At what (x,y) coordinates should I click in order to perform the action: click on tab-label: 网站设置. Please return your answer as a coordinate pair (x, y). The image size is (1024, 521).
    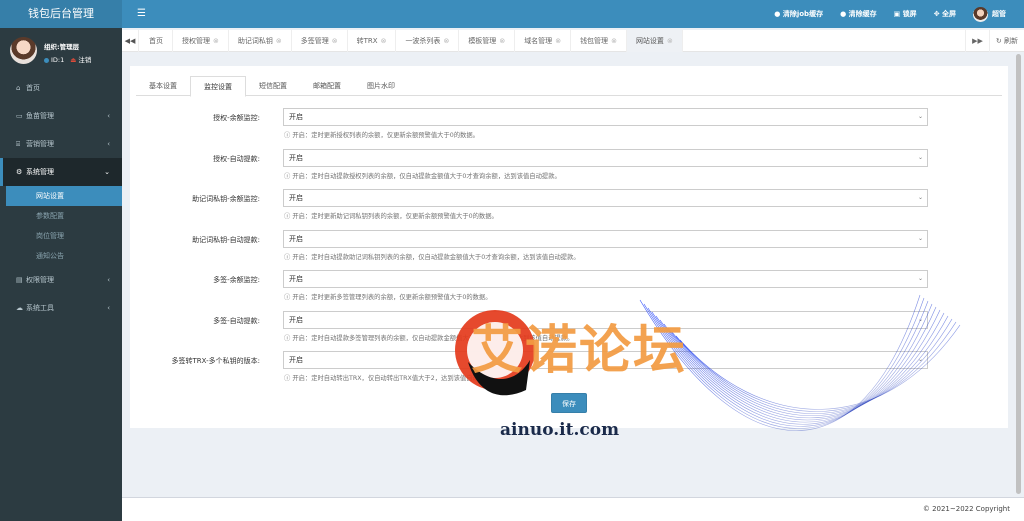
    Looking at the image, I should click on (649, 41).